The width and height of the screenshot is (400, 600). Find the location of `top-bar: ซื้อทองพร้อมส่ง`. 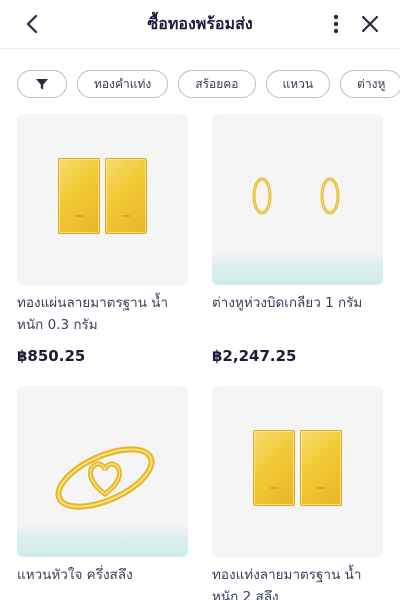

top-bar: ซื้อทองพร้อมส่ง is located at coordinates (200, 24).